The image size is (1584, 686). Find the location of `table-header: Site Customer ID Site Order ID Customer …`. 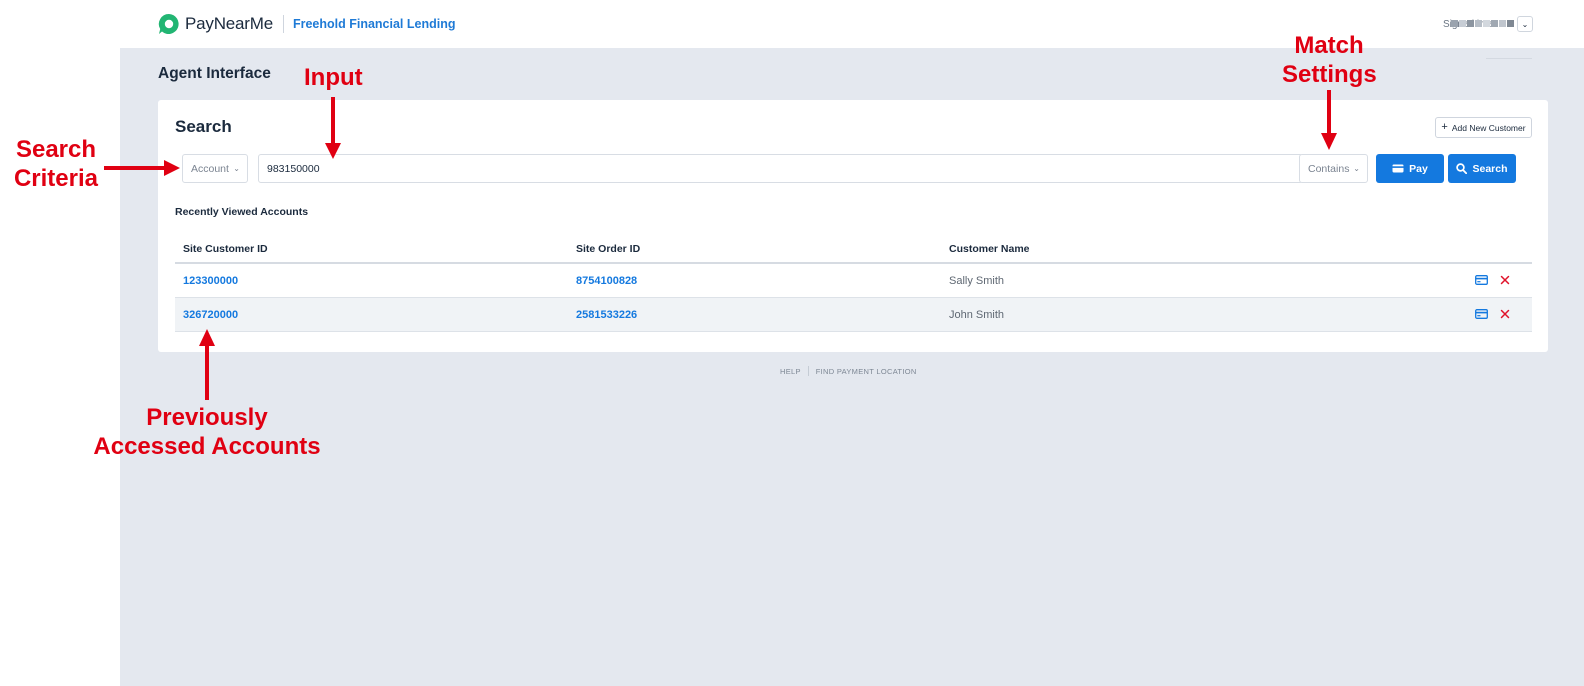

table-header: Site Customer ID Site Order ID Customer … is located at coordinates (853, 251).